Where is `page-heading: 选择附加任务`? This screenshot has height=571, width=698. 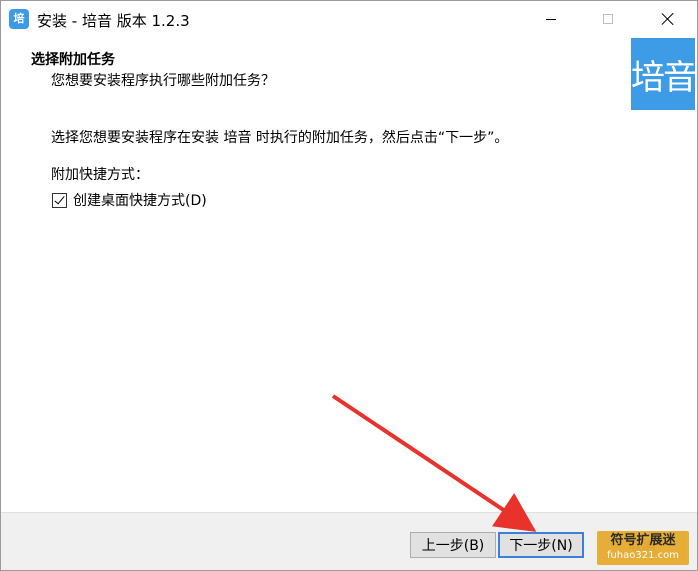 page-heading: 选择附加任务 is located at coordinates (73, 60).